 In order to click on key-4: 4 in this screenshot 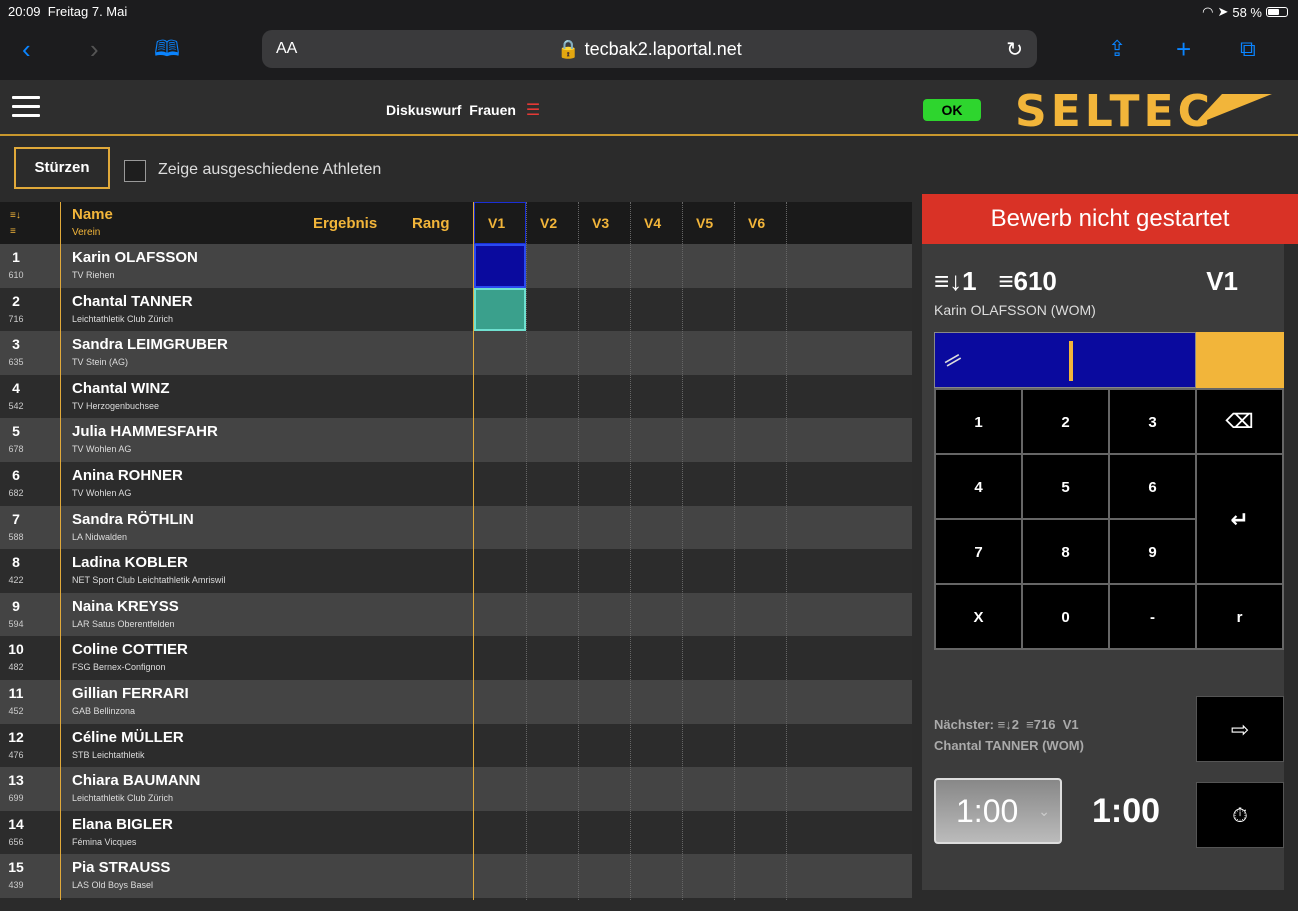, I will do `click(978, 486)`.